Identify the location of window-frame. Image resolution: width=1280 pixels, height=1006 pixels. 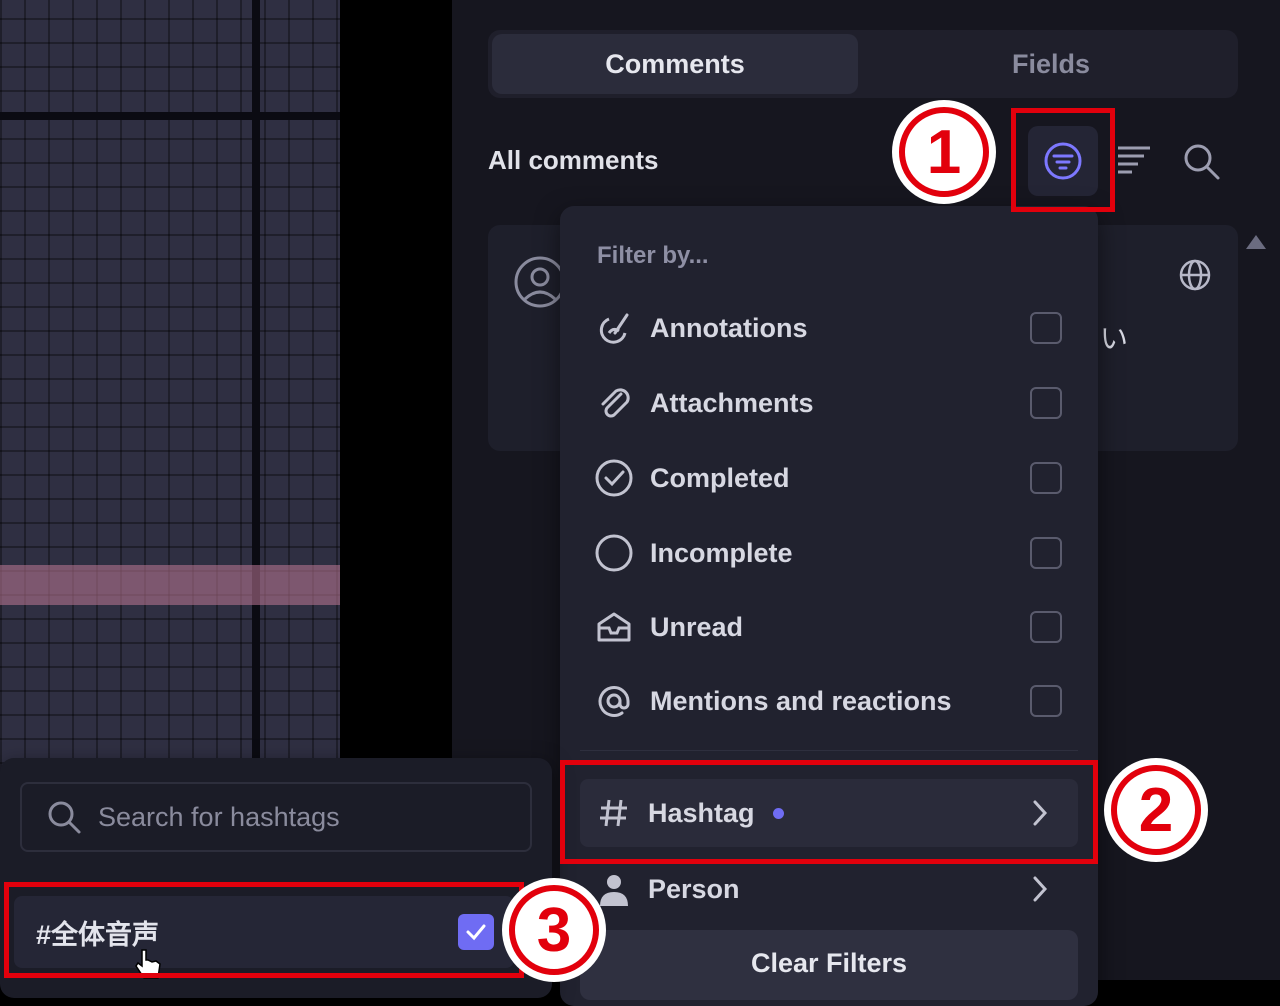
(170, 116).